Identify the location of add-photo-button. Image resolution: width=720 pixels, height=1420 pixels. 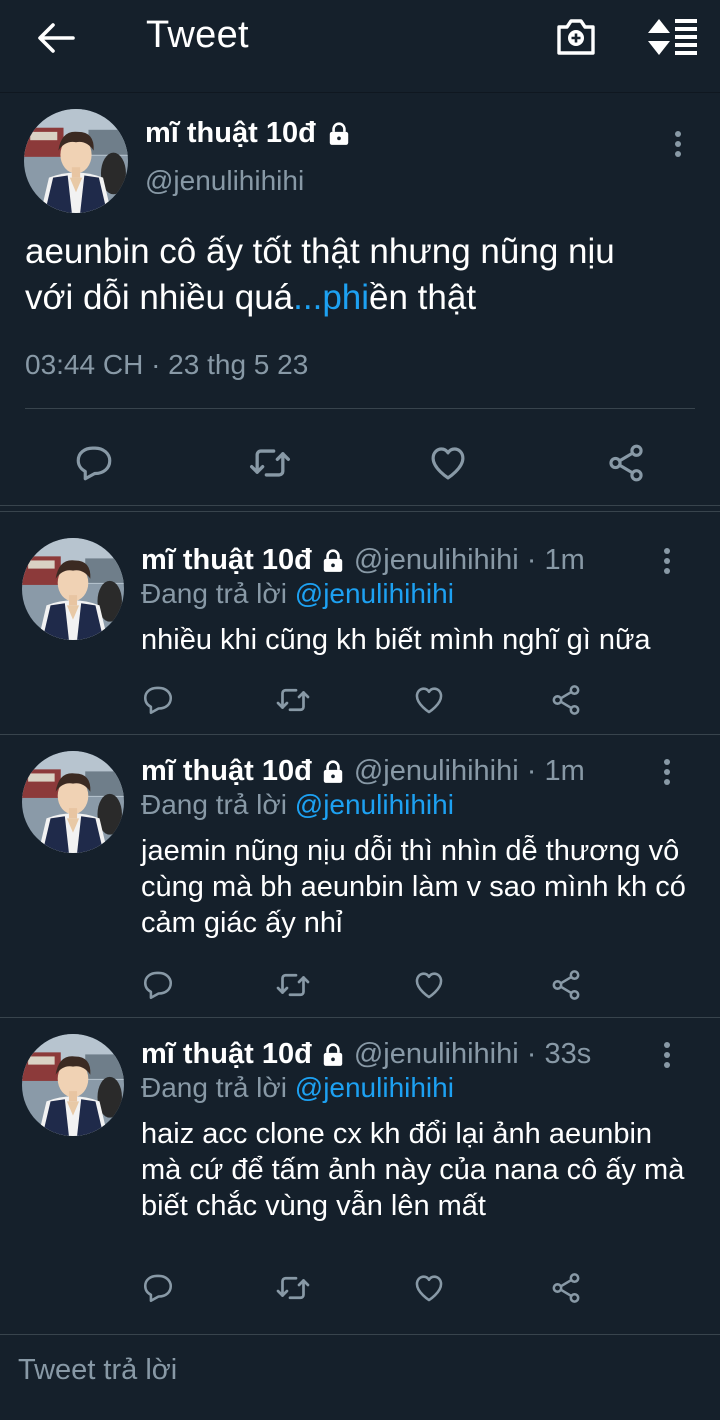
(576, 37).